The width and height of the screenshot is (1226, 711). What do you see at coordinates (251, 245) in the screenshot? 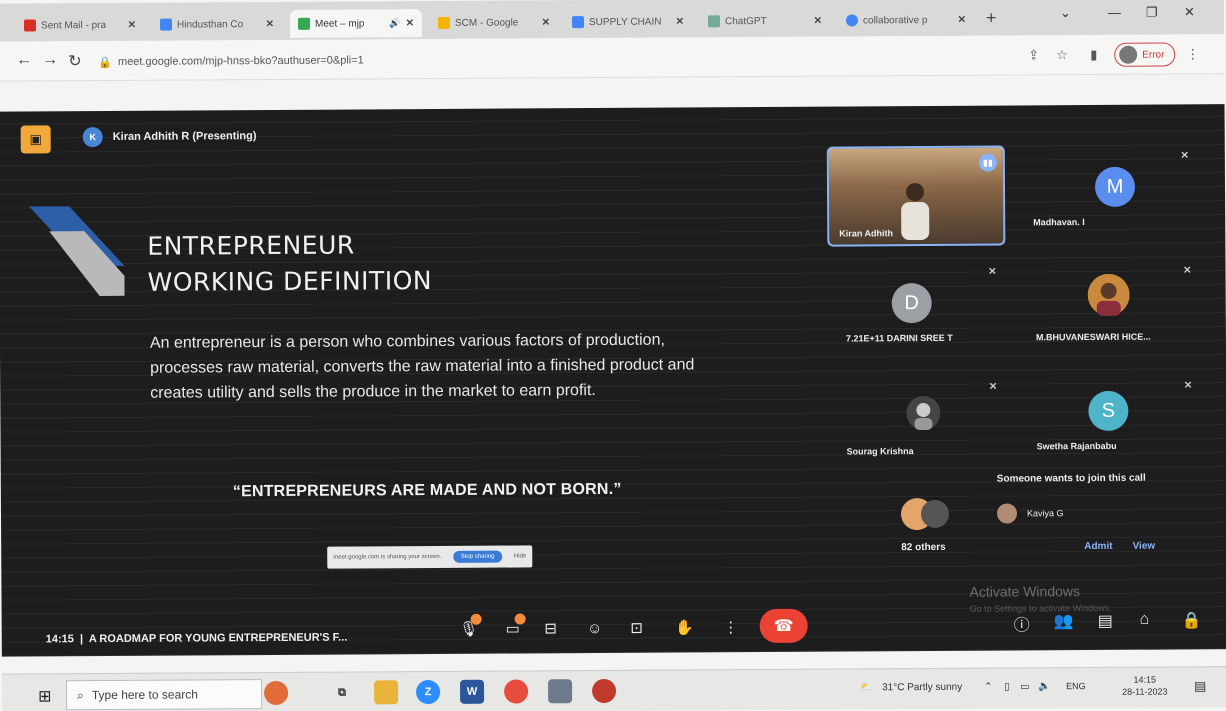
I see `slide-title-line1: ENTREPRENEUR` at bounding box center [251, 245].